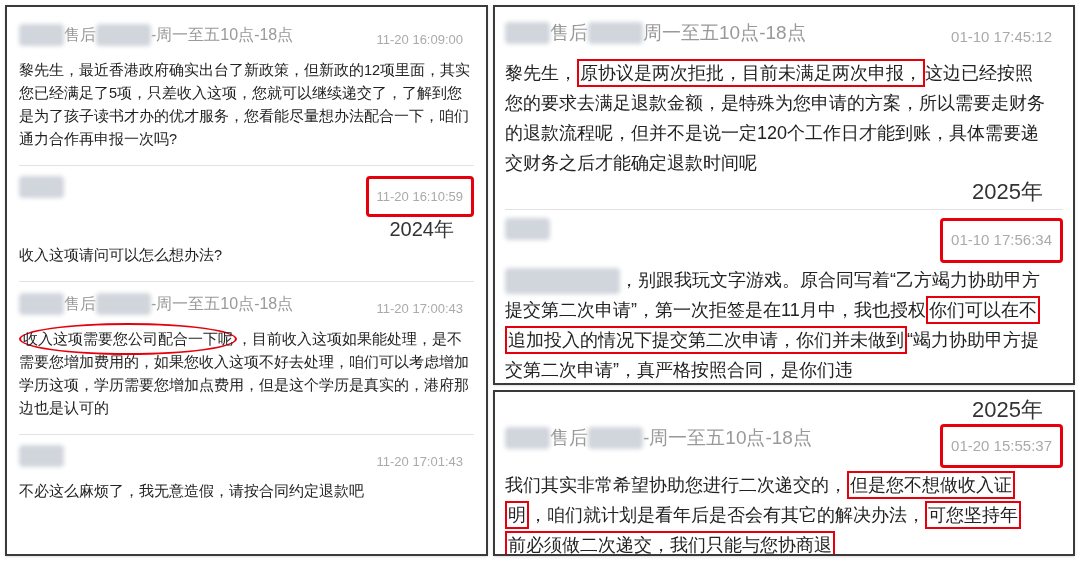 The image size is (1080, 561). I want to click on message-time: 11-20 17:01:43, so click(419, 461).